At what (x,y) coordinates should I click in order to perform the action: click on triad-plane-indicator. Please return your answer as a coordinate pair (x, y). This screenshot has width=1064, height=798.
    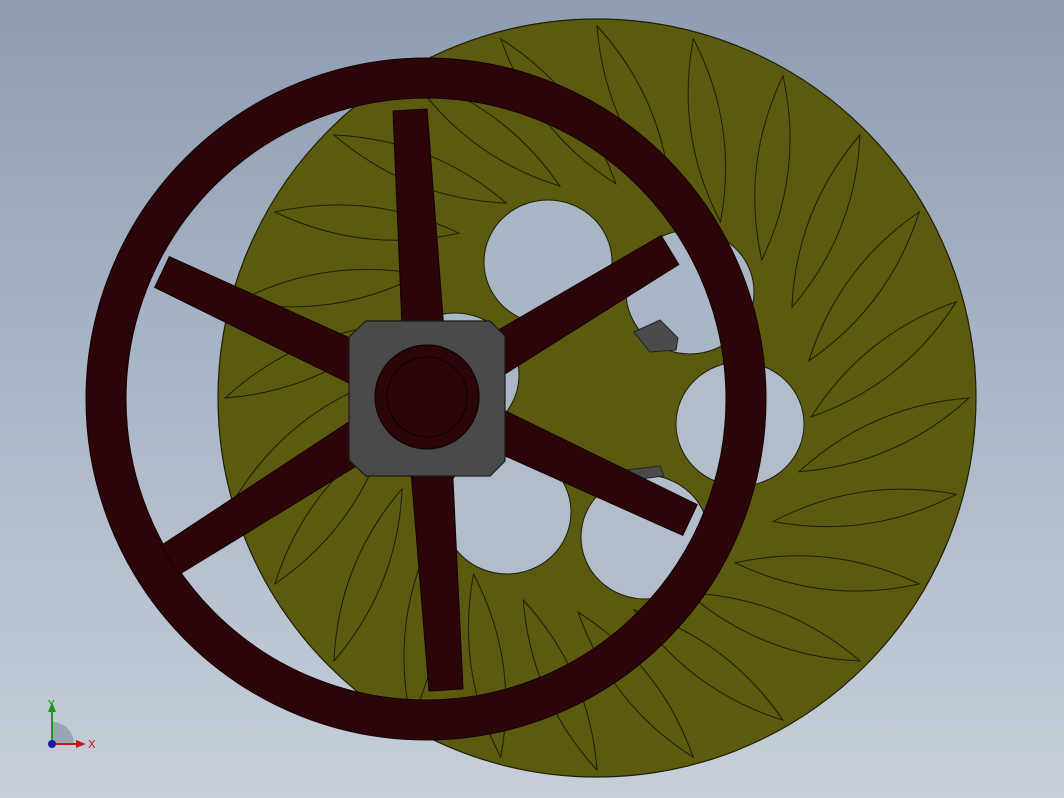
    Looking at the image, I should click on (63, 733).